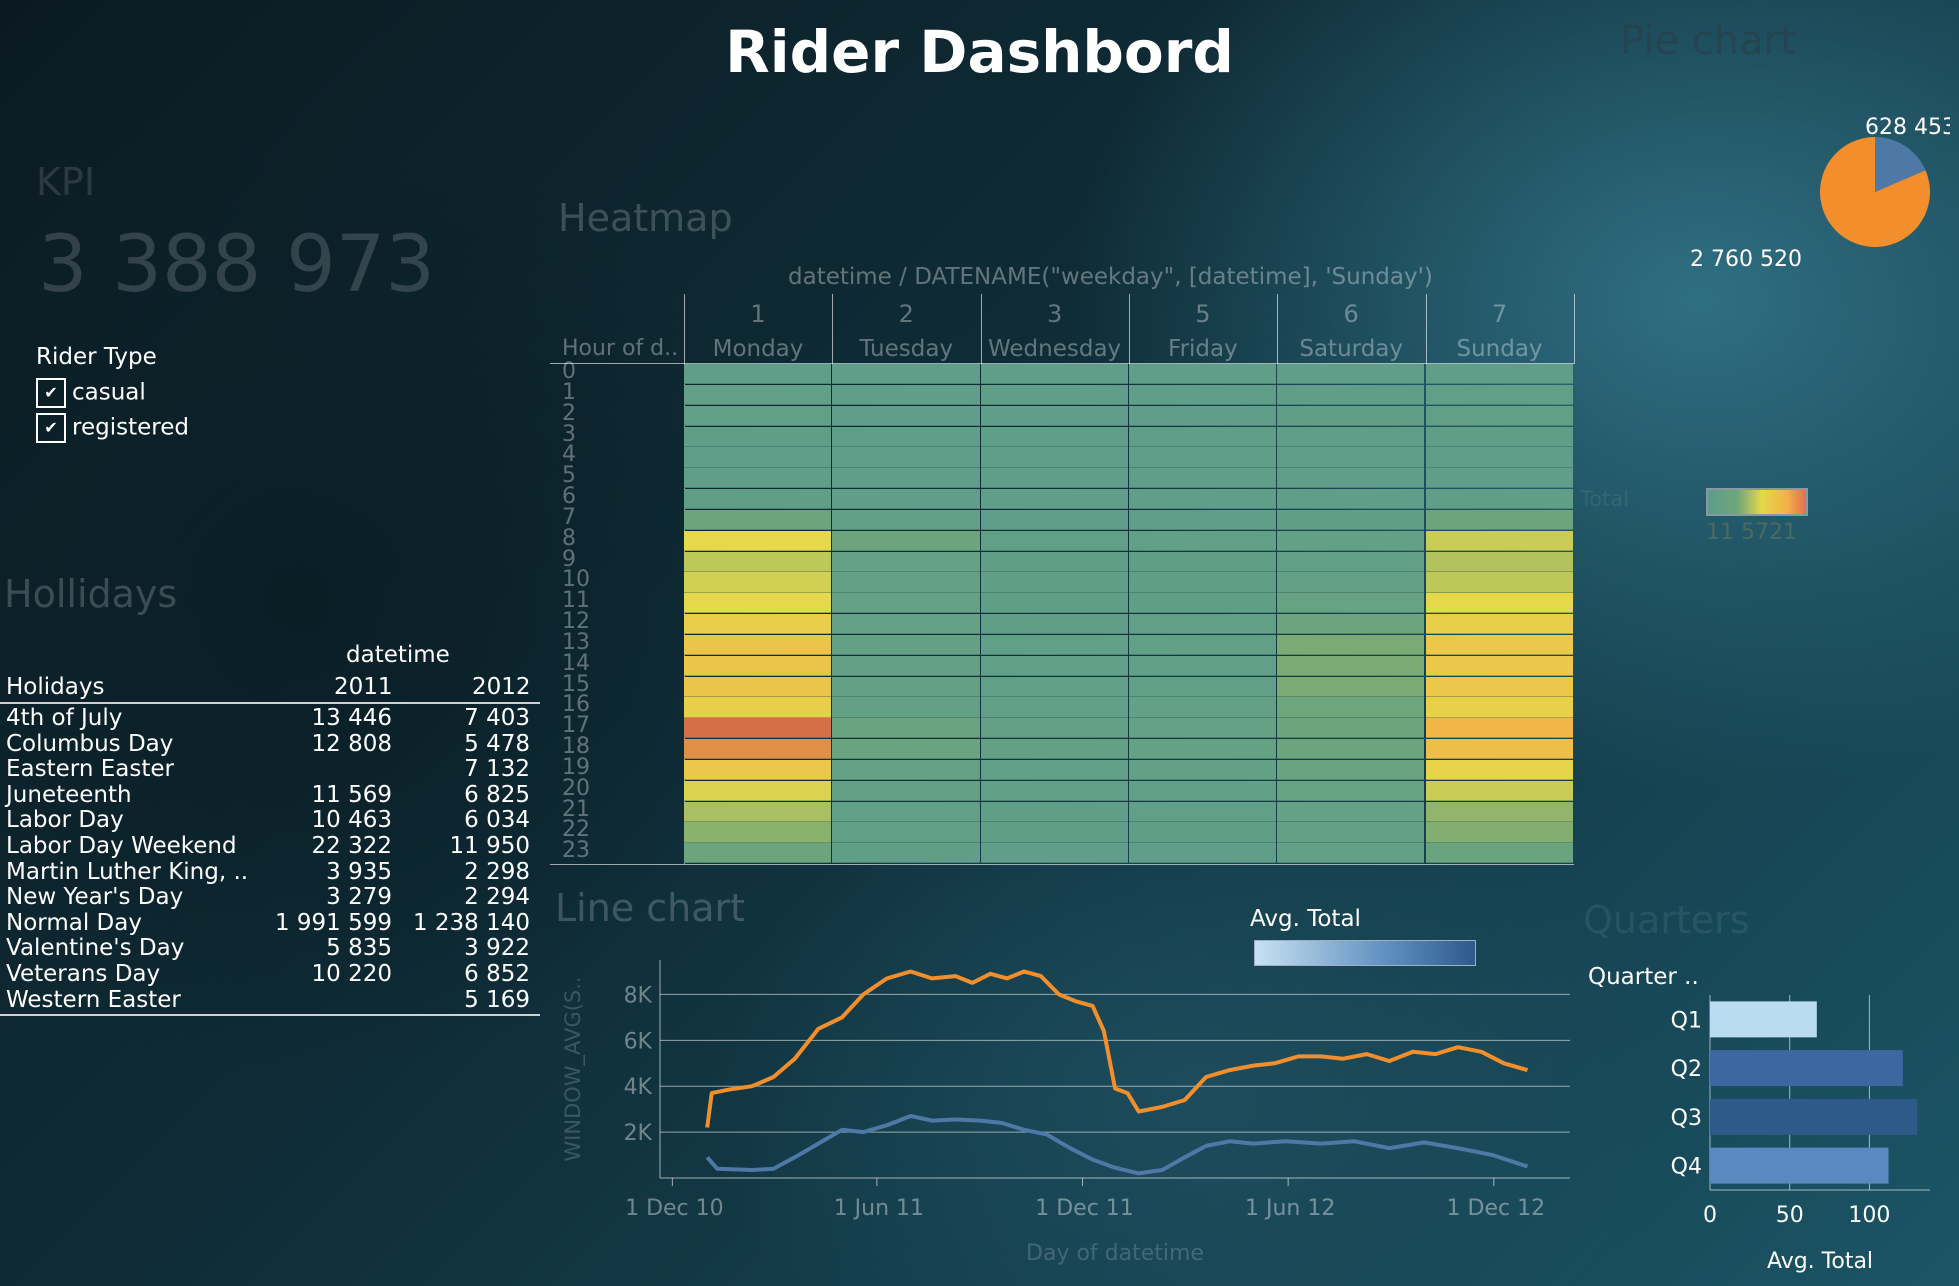 The image size is (1959, 1286). I want to click on heatmap-hour-label: 20, so click(576, 788).